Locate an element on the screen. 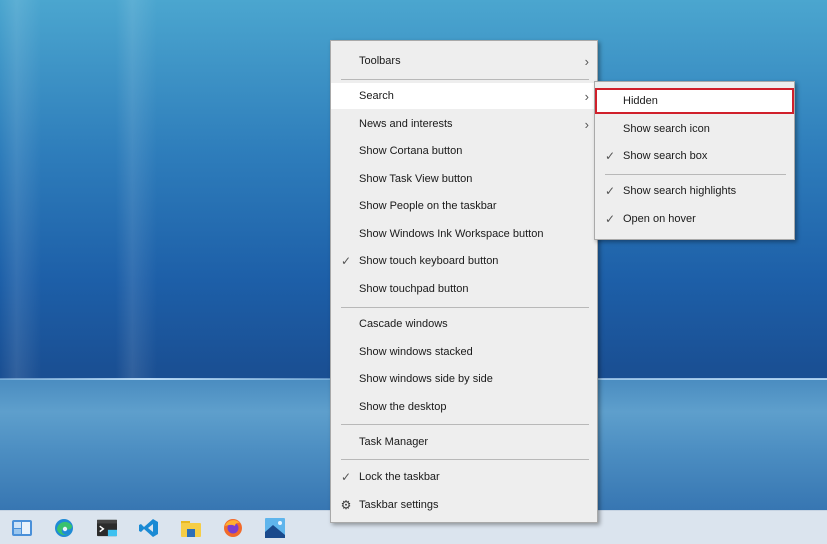  menu-item-label: Toolbars is located at coordinates (380, 61).